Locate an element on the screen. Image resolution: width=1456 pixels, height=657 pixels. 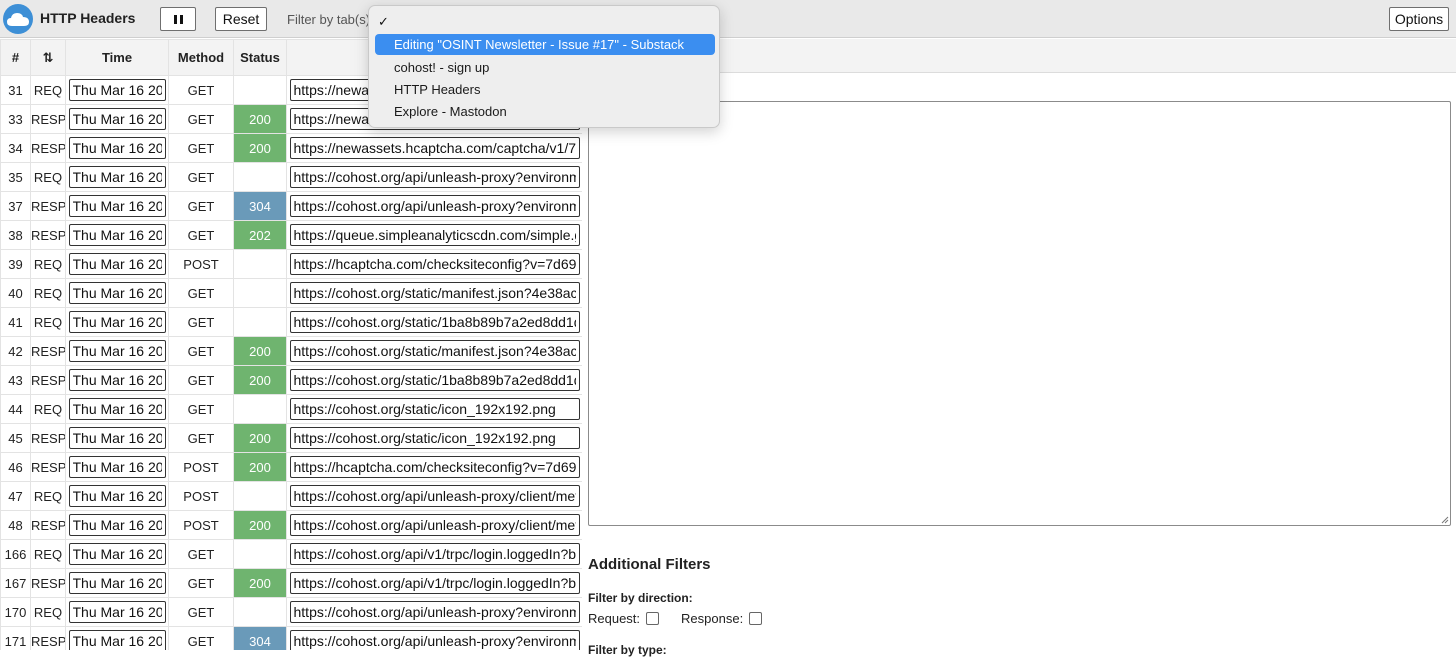
pause-button is located at coordinates (178, 19).